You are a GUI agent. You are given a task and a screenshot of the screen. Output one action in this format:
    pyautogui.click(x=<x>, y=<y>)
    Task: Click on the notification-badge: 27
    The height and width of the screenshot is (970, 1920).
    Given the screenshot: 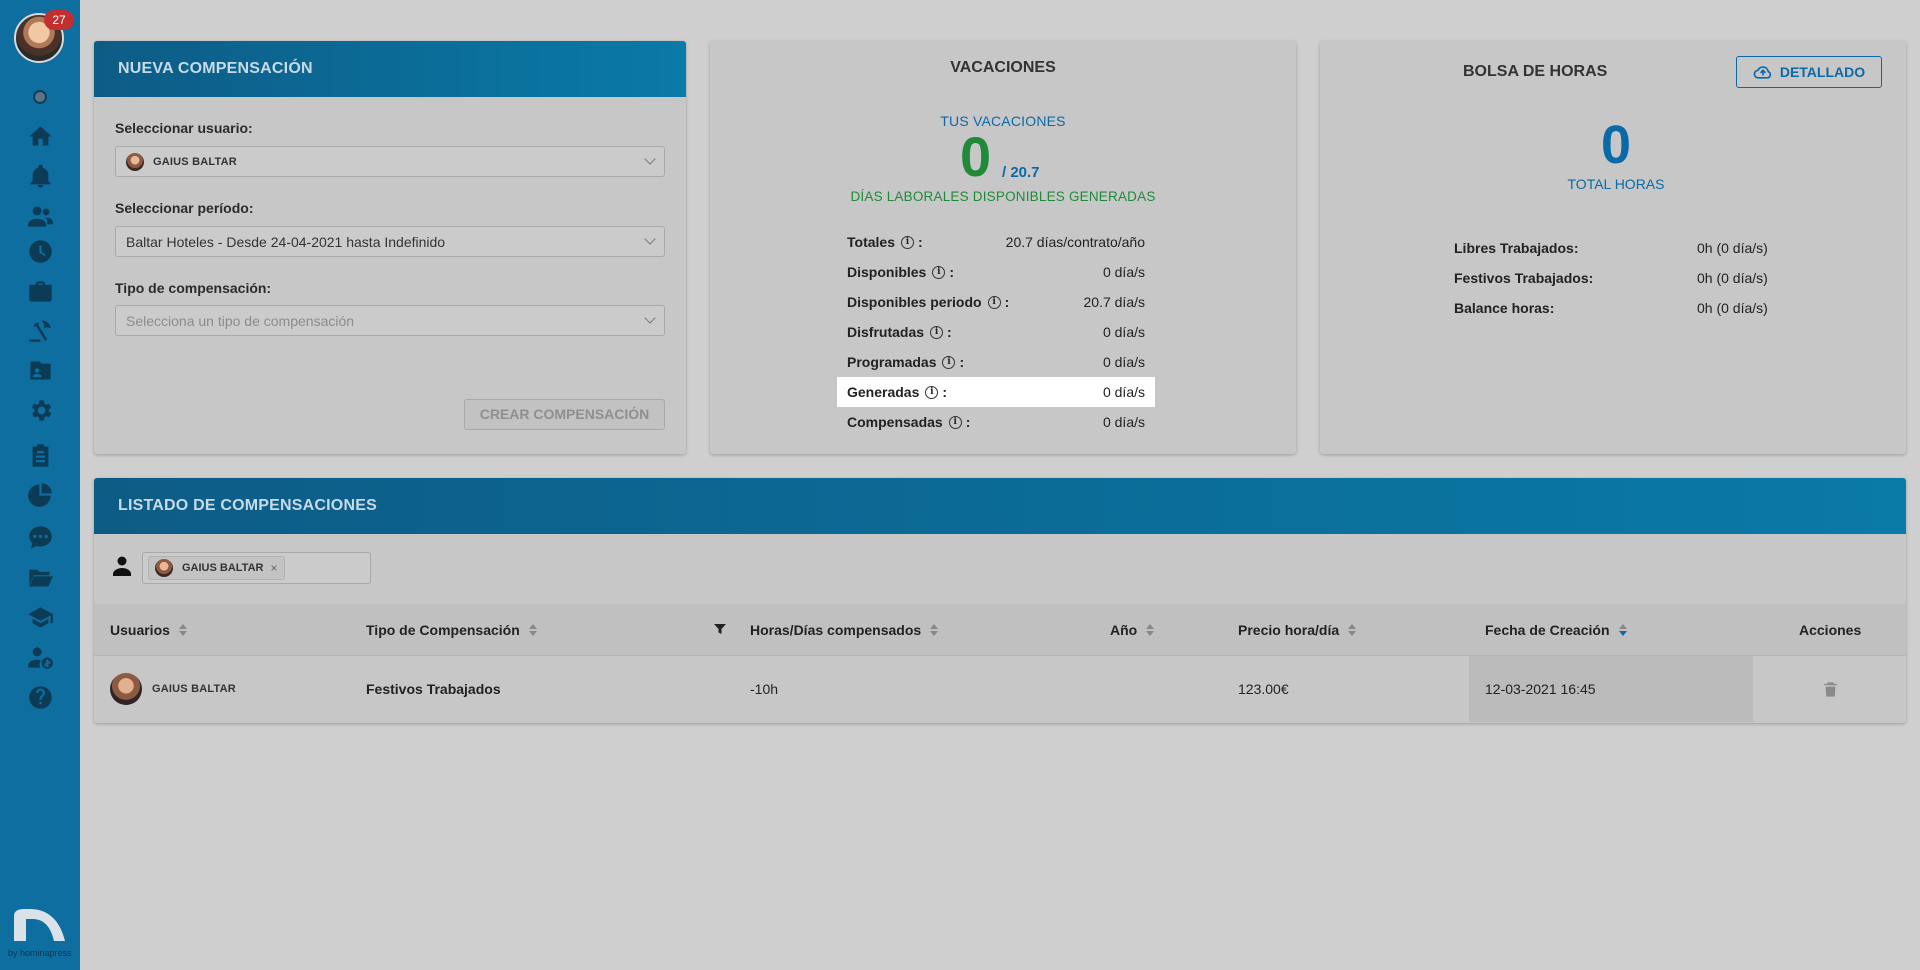 What is the action you would take?
    pyautogui.click(x=59, y=20)
    